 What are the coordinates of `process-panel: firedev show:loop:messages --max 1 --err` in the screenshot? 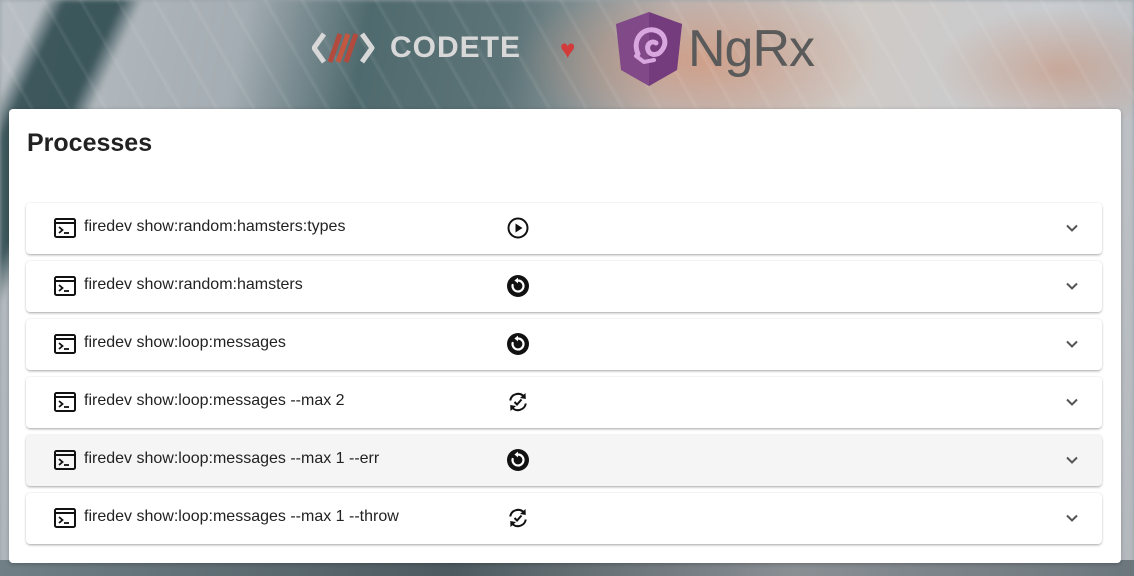 It's located at (564, 460).